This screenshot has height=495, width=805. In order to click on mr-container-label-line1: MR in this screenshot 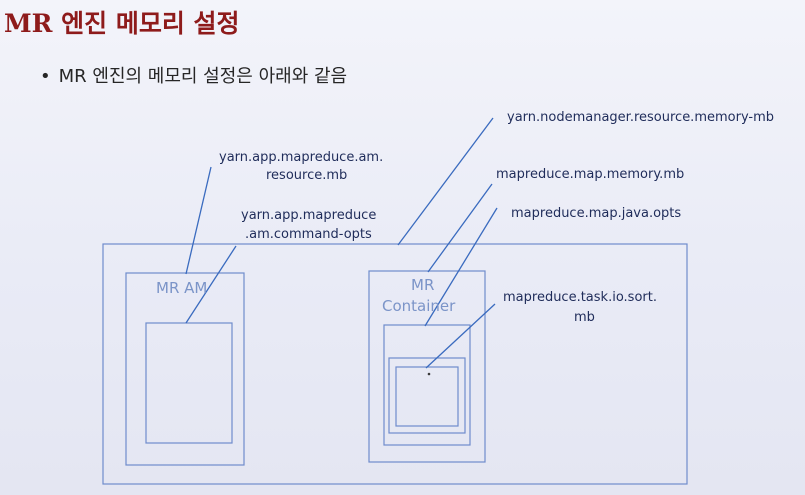, I will do `click(422, 285)`.